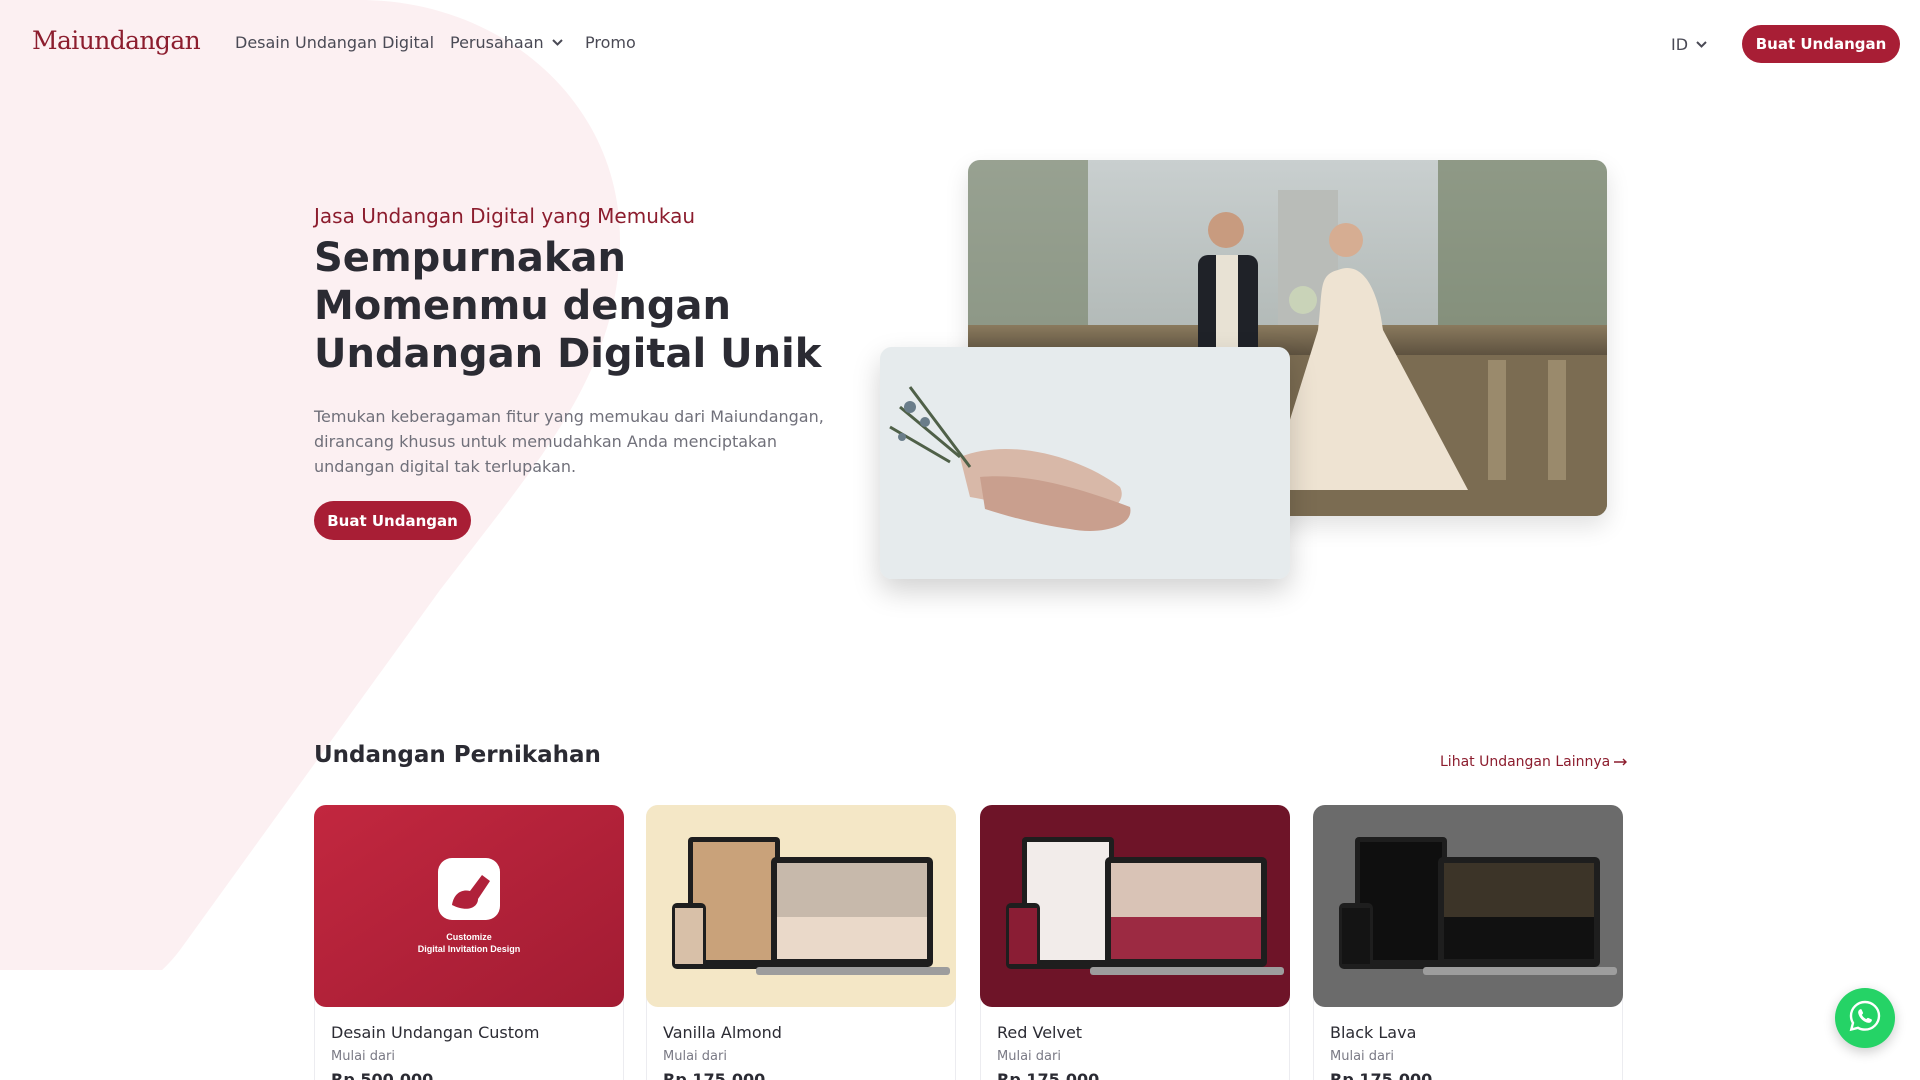 The width and height of the screenshot is (1920, 1080). What do you see at coordinates (116, 40) in the screenshot?
I see `brand-logo: Maiundangan` at bounding box center [116, 40].